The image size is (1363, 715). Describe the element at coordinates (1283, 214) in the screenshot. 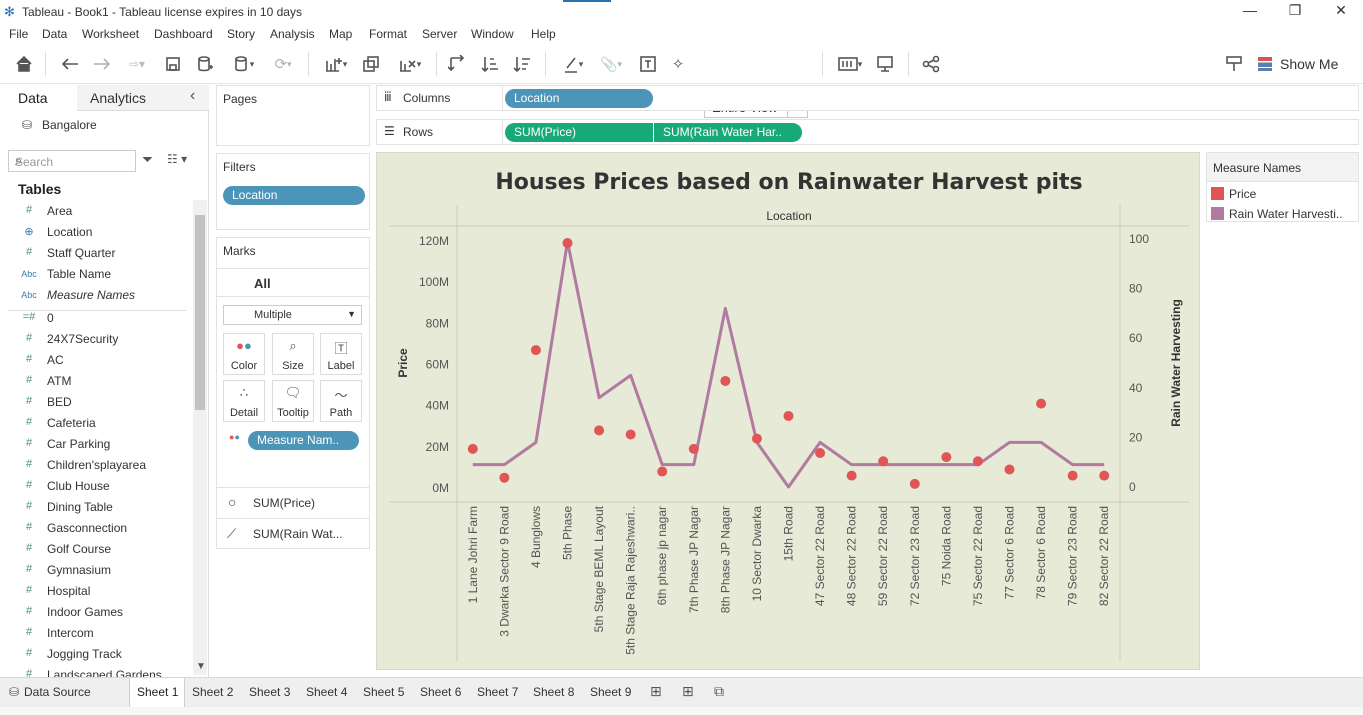

I see `legend-item: Rain Water Harvesti..` at that location.